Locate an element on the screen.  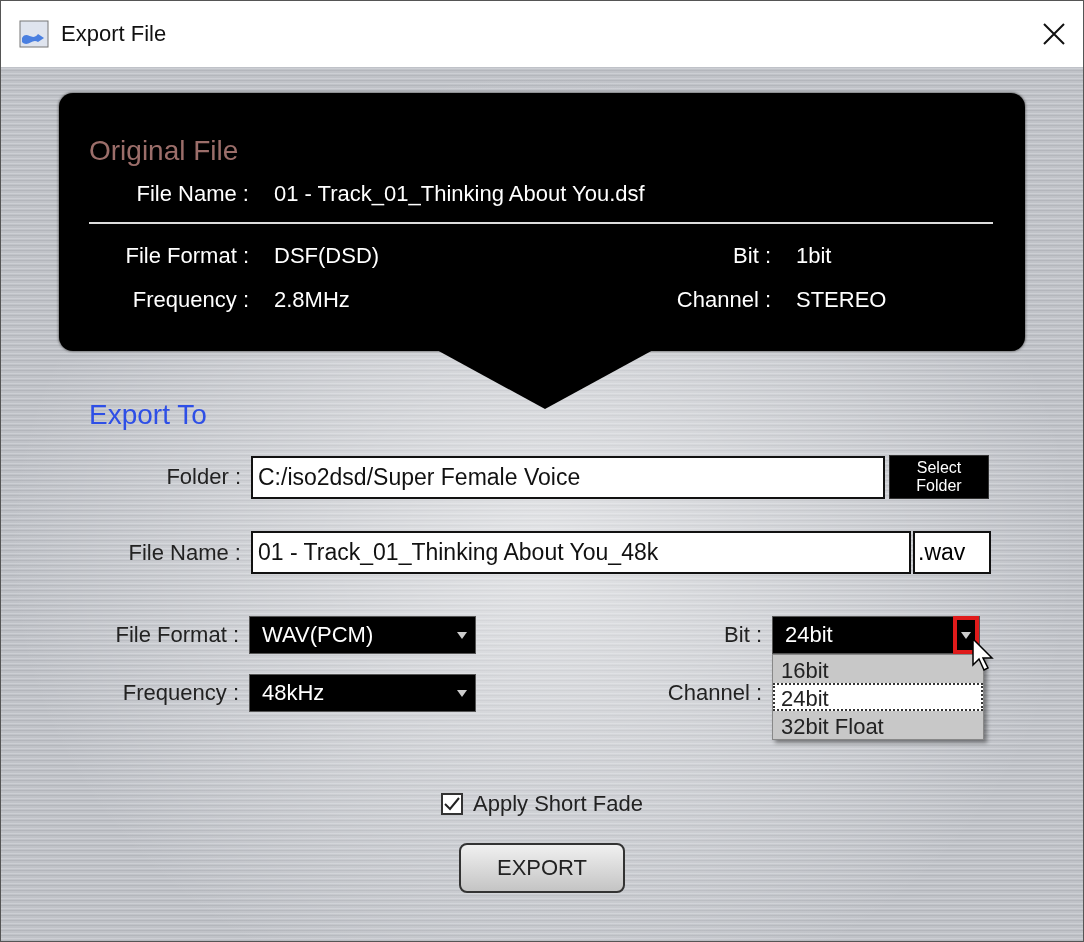
close-icon is located at coordinates (1054, 34).